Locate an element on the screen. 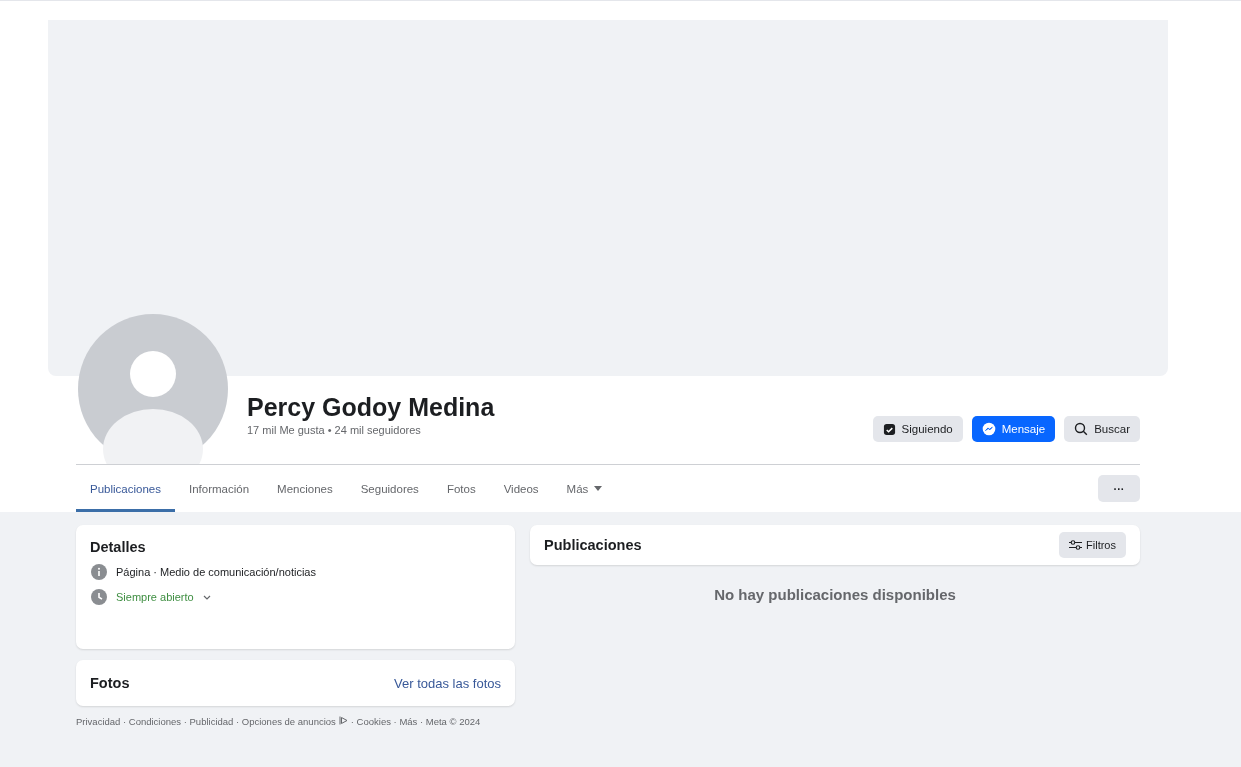 This screenshot has height=767, width=1241. info-icon is located at coordinates (99, 572).